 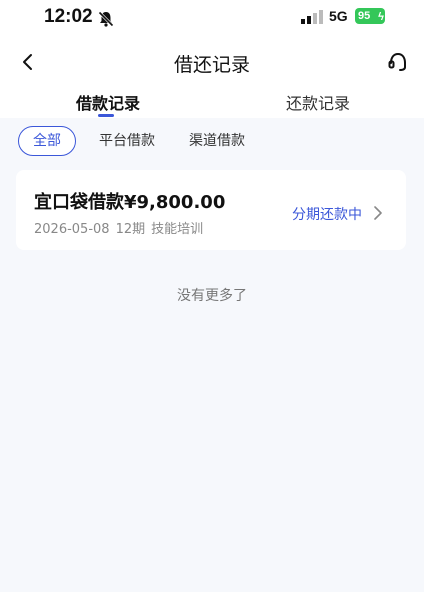 I want to click on loan-purpose: 技能培训, so click(x=177, y=229).